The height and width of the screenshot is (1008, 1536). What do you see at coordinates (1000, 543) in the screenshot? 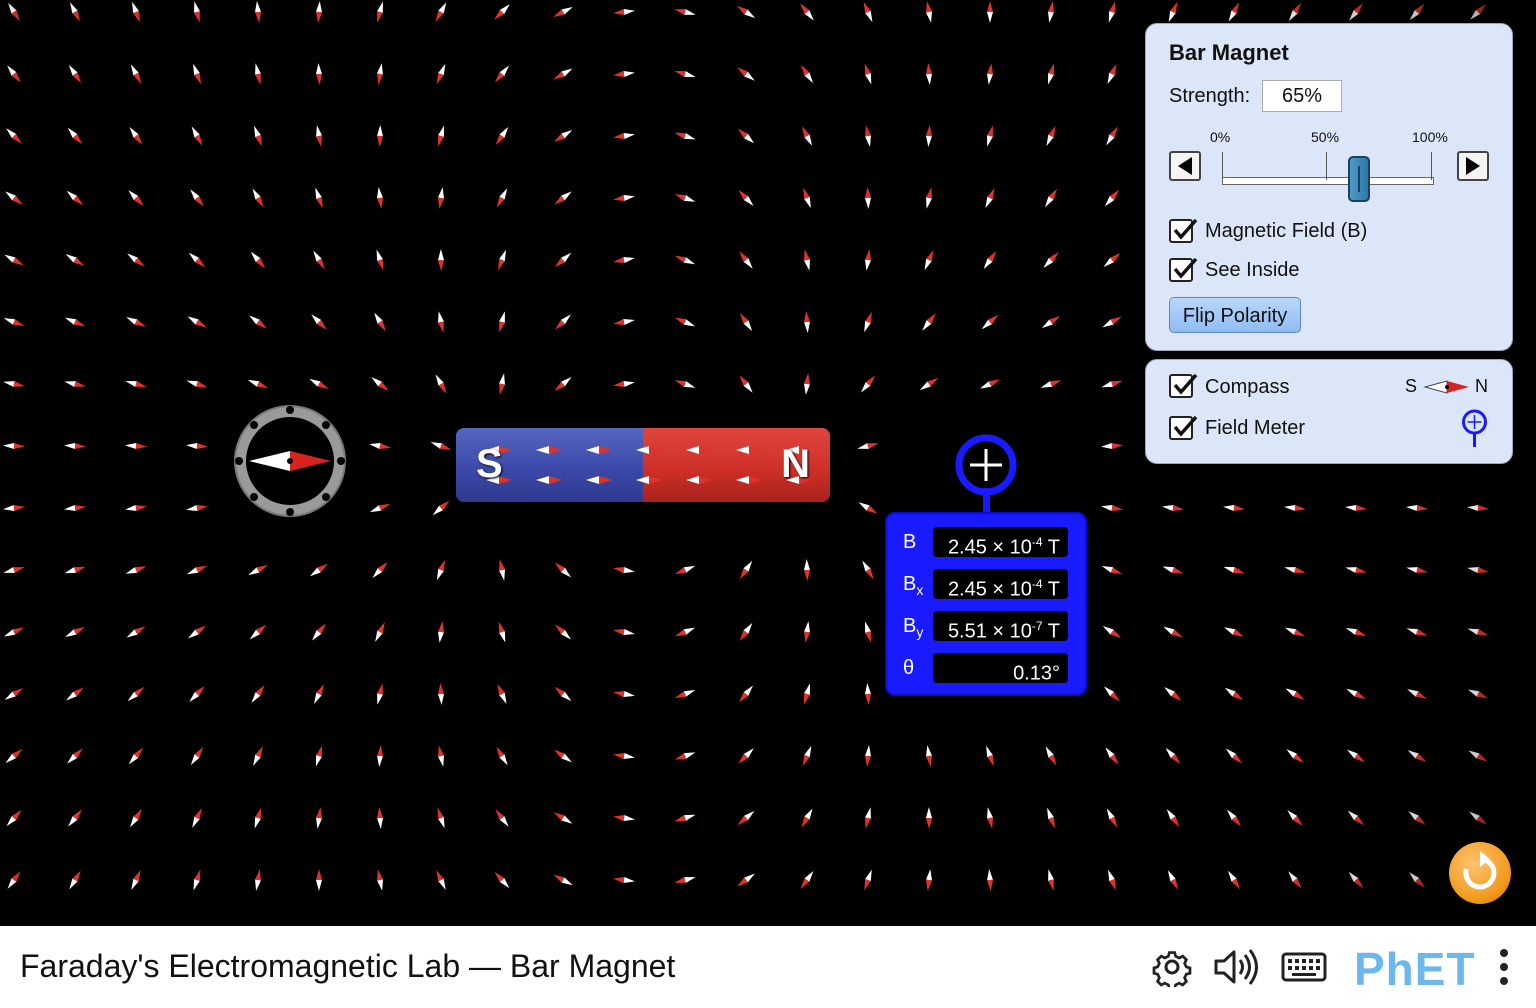
I see `meter-value-b: 2.45 × 10-4 T` at bounding box center [1000, 543].